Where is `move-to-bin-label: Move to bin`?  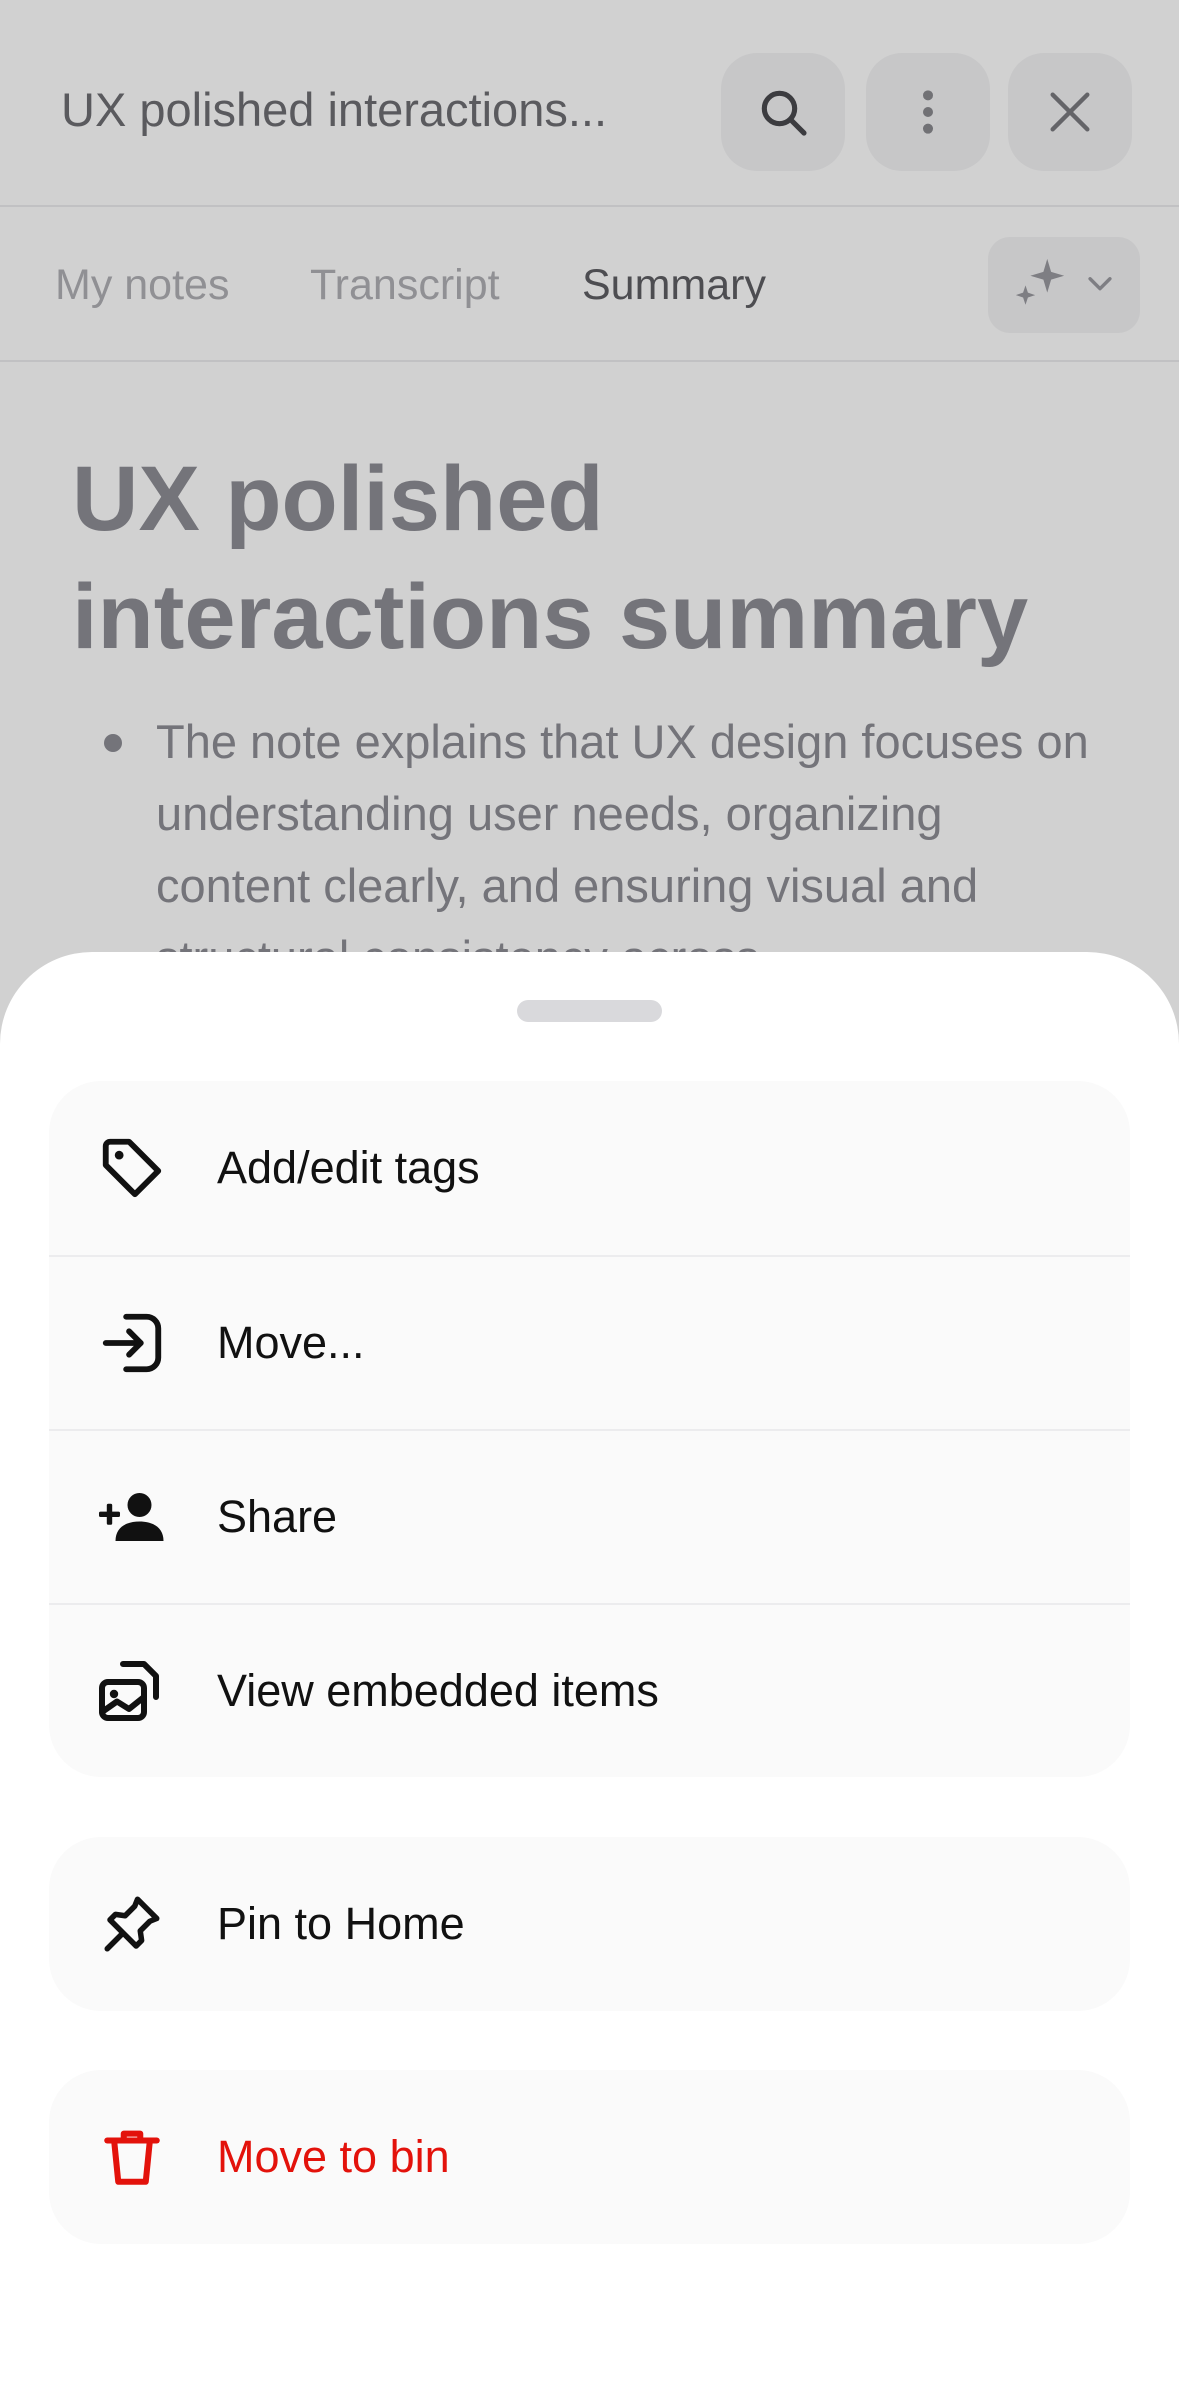
move-to-bin-label: Move to bin is located at coordinates (333, 2156).